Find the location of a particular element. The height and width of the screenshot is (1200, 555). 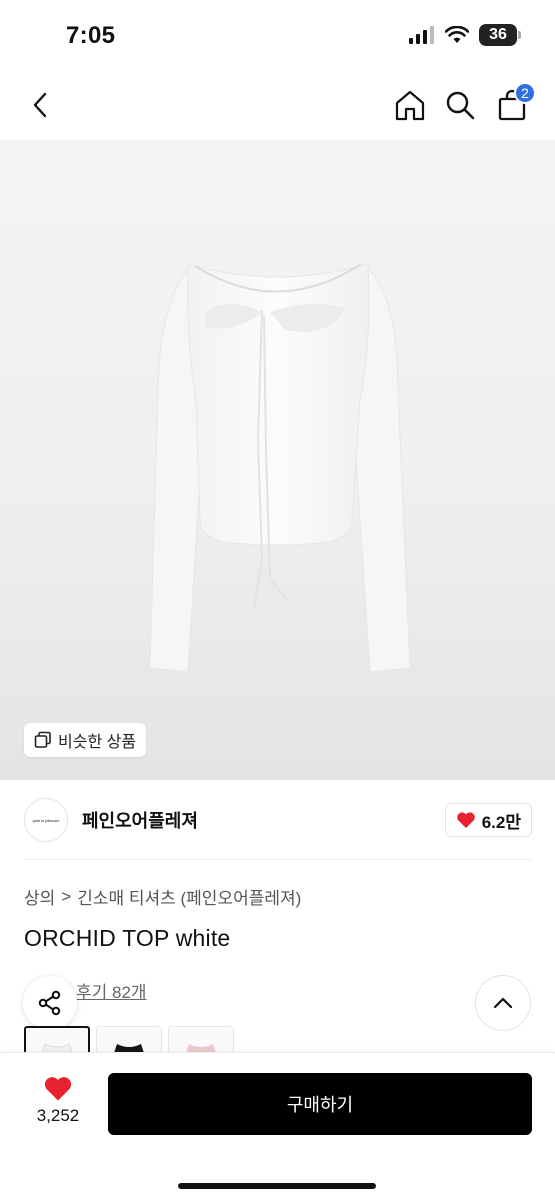

bottom-action-bar: 3,252 구매하기 is located at coordinates (277, 1126).